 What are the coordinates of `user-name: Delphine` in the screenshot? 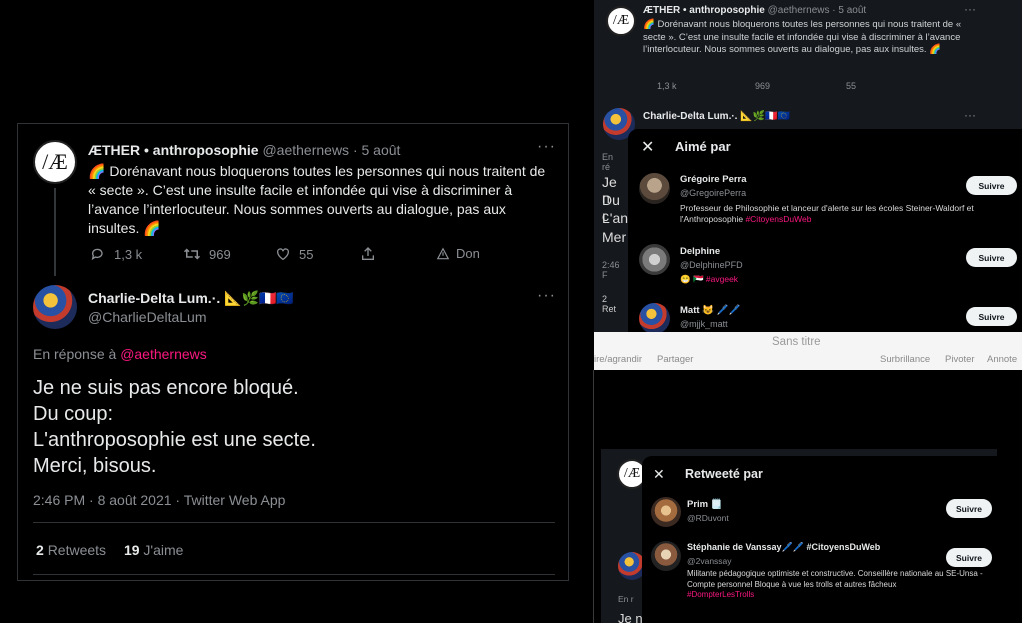 It's located at (700, 251).